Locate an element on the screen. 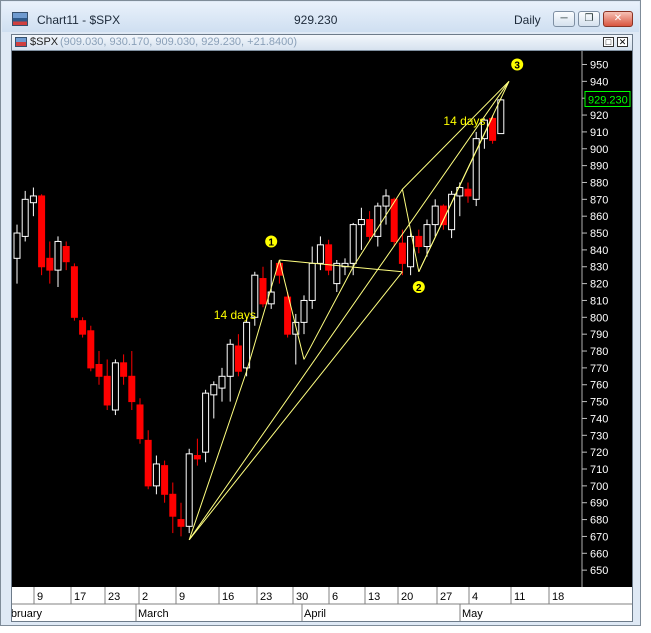 The height and width of the screenshot is (633, 651). wave-label: 2 is located at coordinates (419, 288).